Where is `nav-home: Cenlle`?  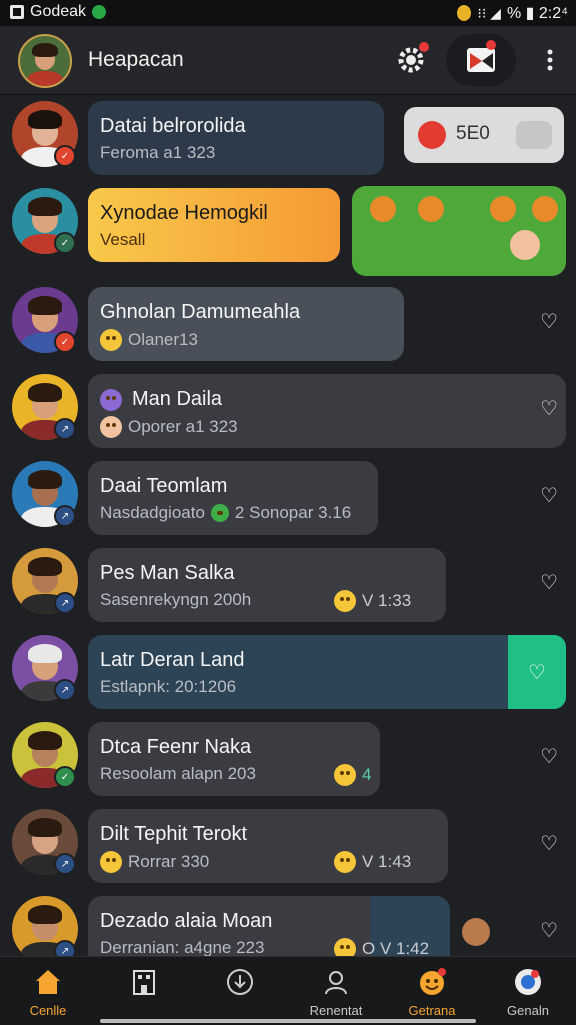
nav-home: Cenlle is located at coordinates (48, 991).